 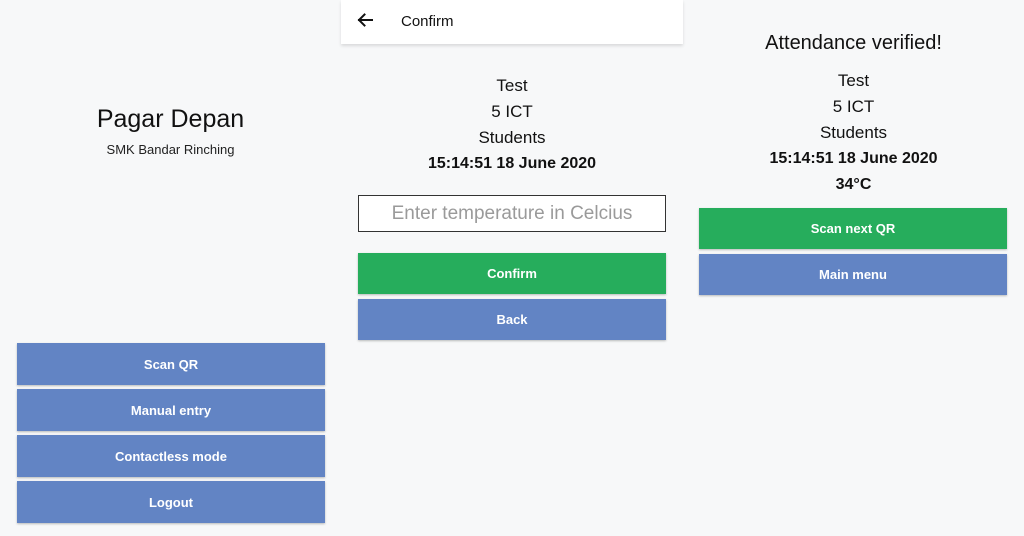 I want to click on page-title: Pagar Depan, so click(x=170, y=119).